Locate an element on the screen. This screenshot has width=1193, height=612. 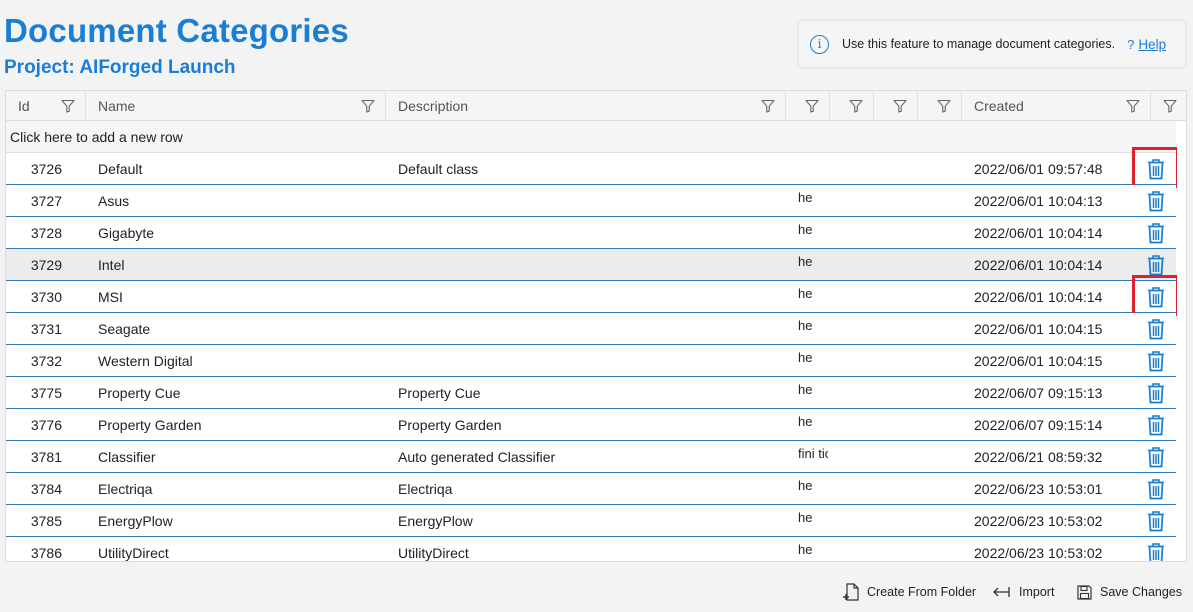
vertical-scrollbar is located at coordinates (1181, 341).